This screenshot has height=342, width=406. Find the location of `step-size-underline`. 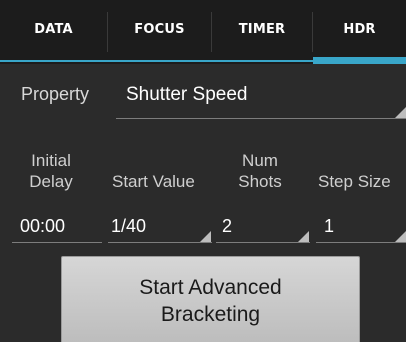

step-size-underline is located at coordinates (361, 242).